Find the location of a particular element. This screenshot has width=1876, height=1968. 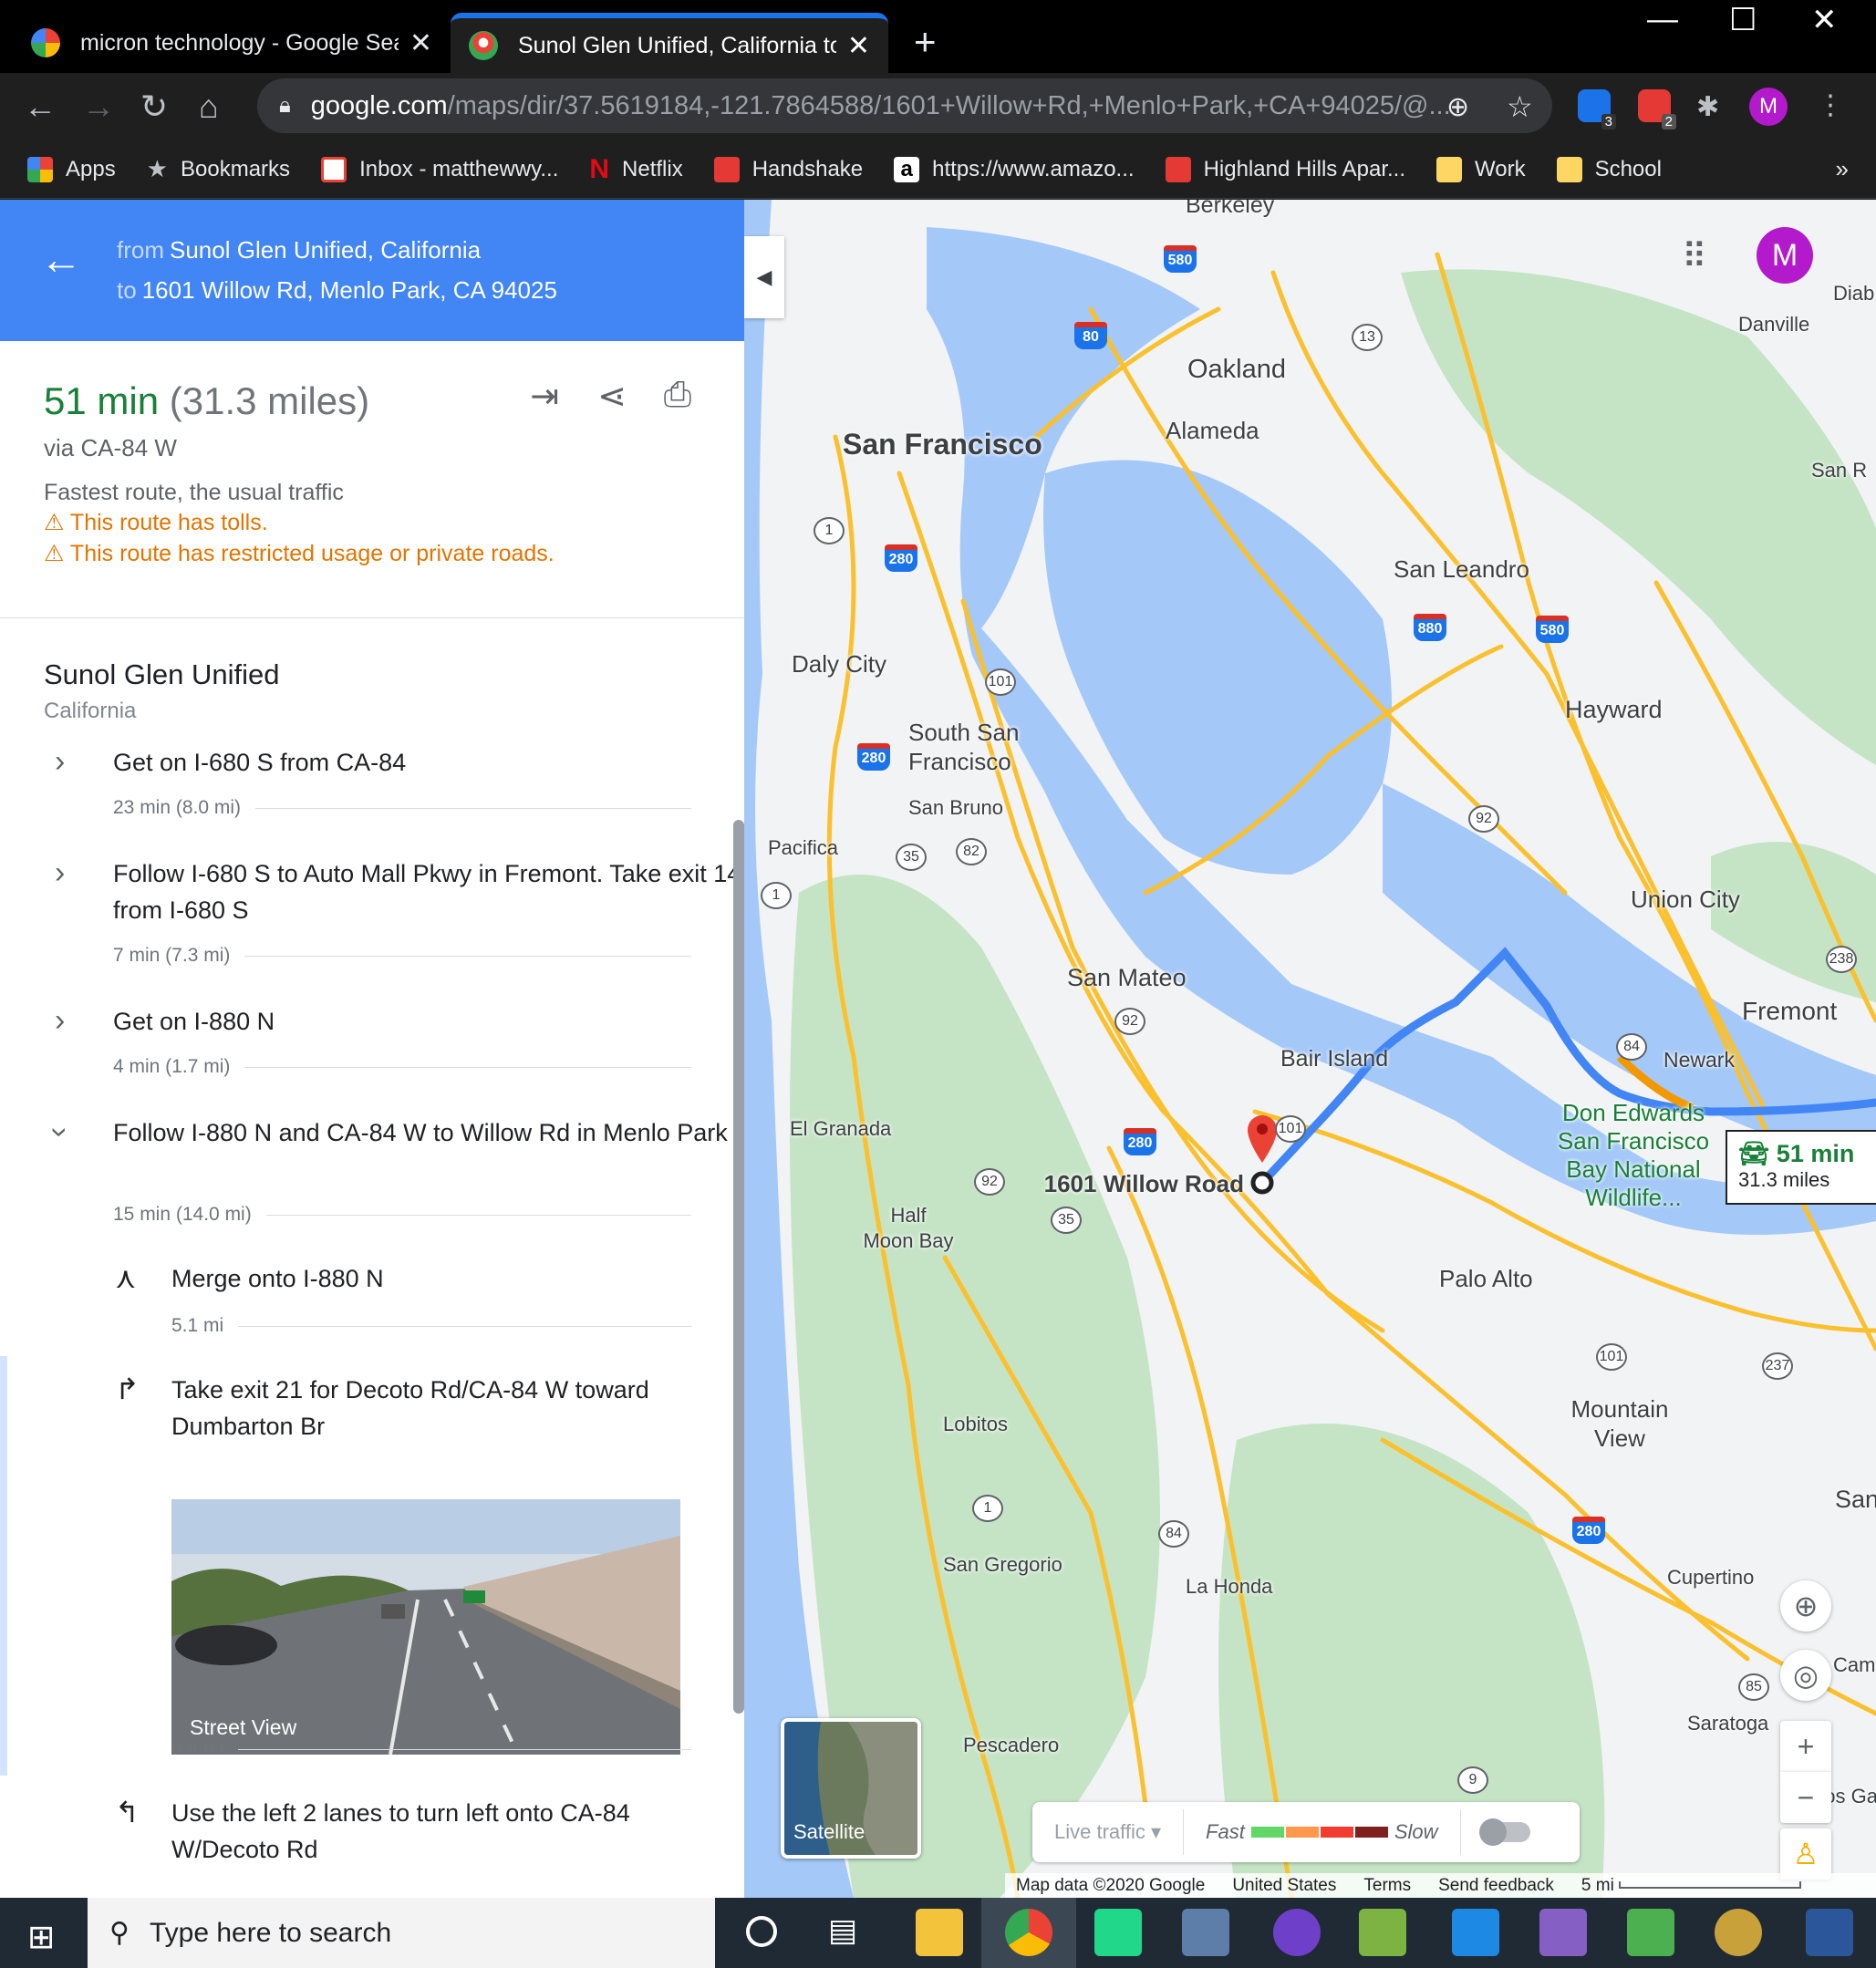

route-duration: 51 min (31.3 miles) is located at coordinates (206, 401).